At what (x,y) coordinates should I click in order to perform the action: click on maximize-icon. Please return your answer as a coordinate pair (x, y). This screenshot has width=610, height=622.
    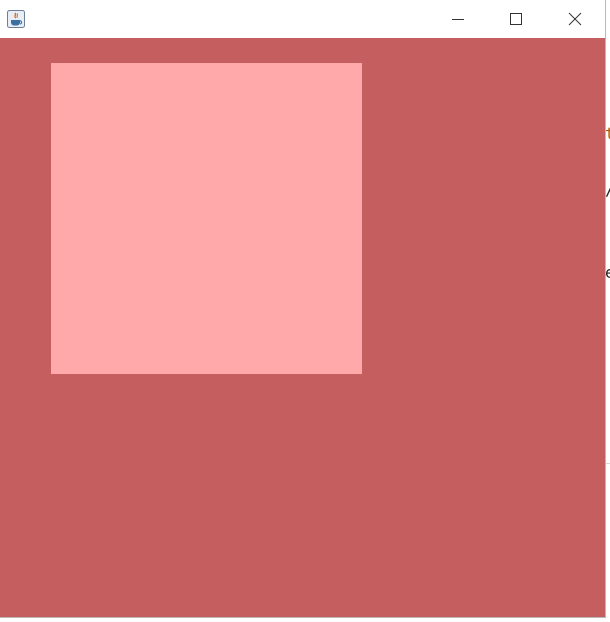
    Looking at the image, I should click on (516, 19).